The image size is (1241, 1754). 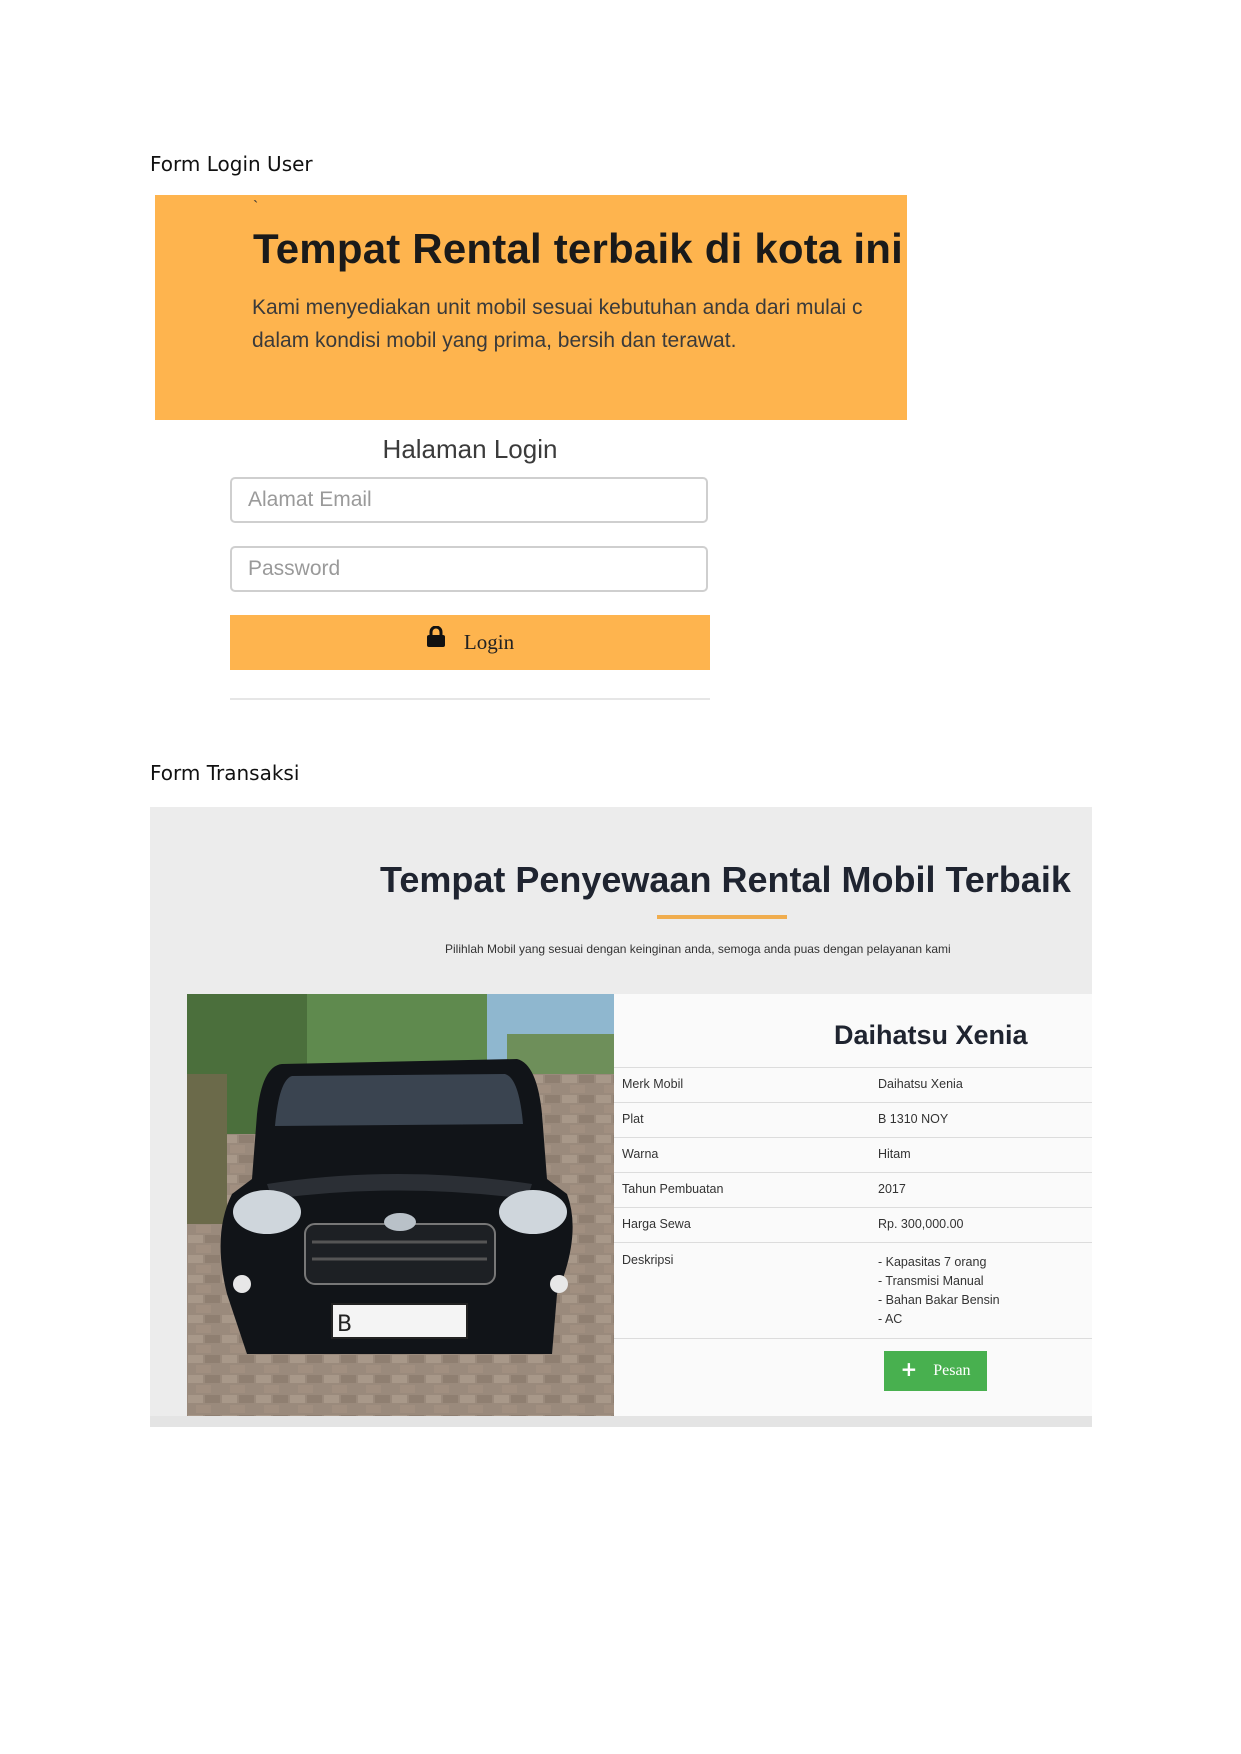 I want to click on car-name: Daihatsu Xenia, so click(x=853, y=1031).